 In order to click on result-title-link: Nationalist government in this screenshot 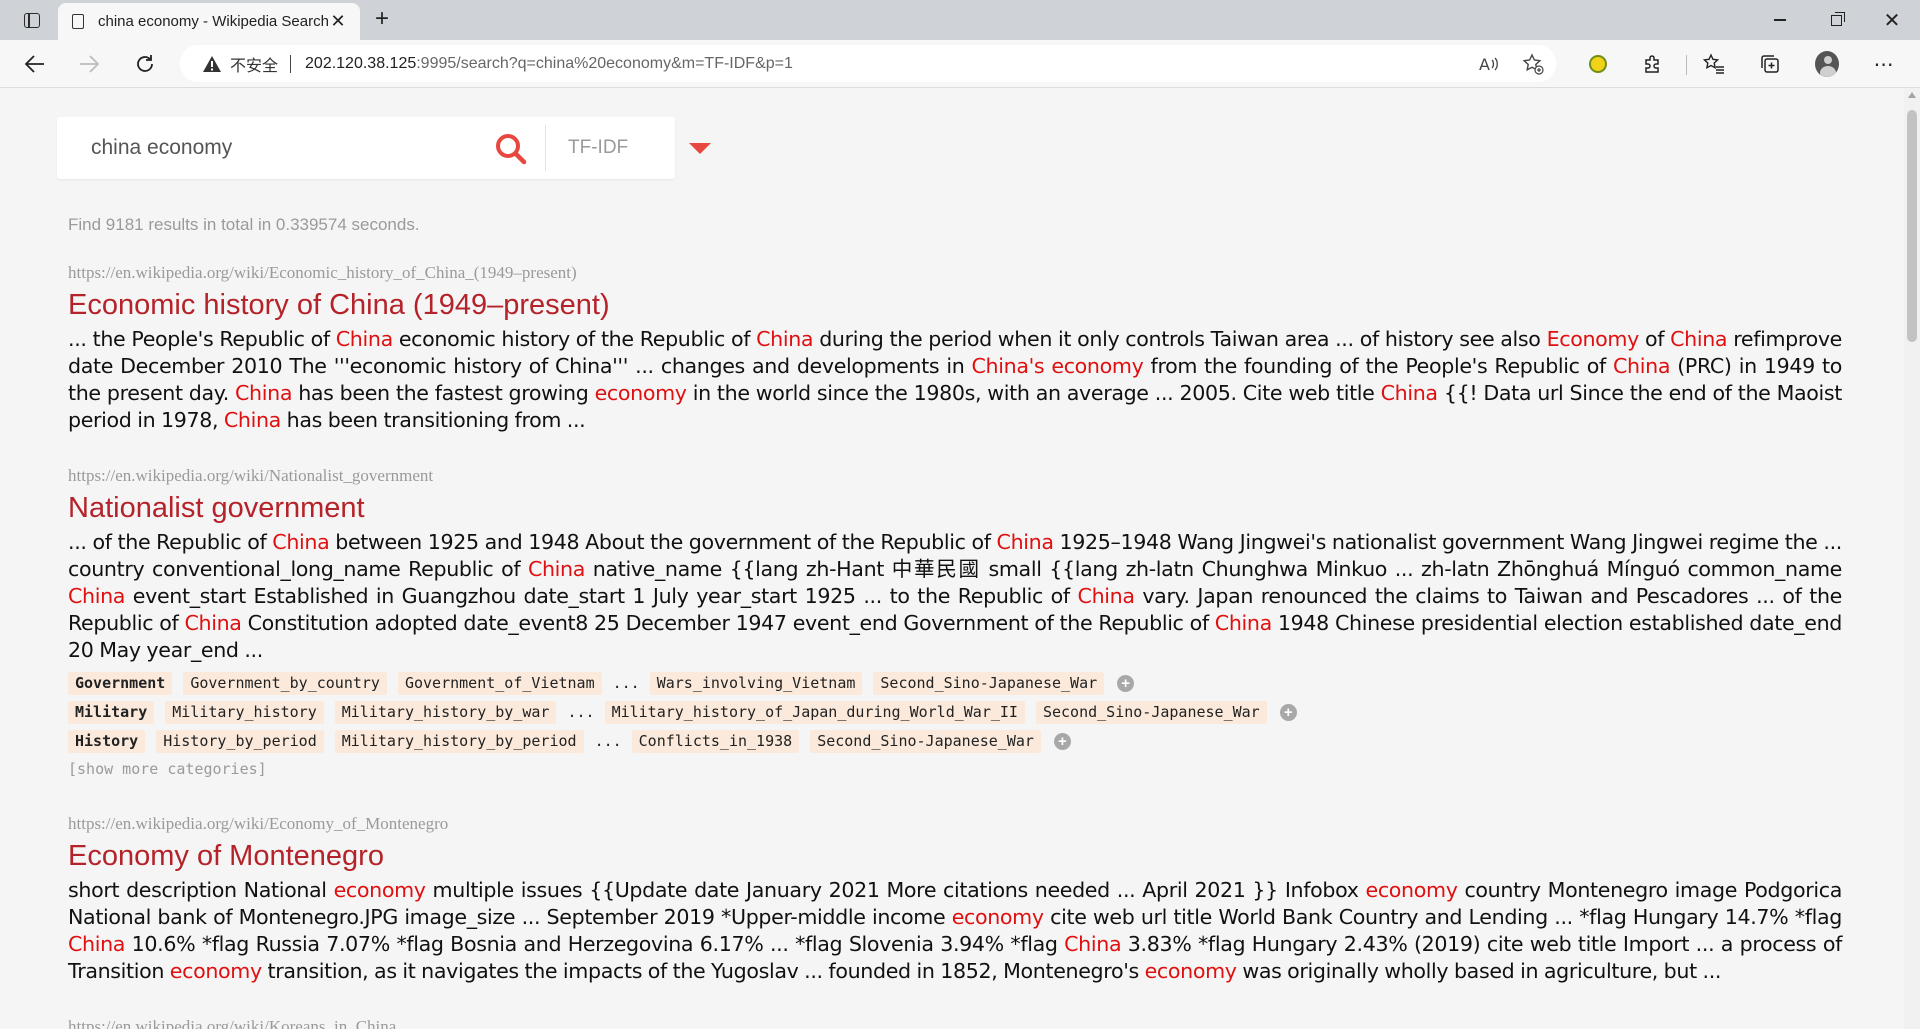, I will do `click(955, 508)`.